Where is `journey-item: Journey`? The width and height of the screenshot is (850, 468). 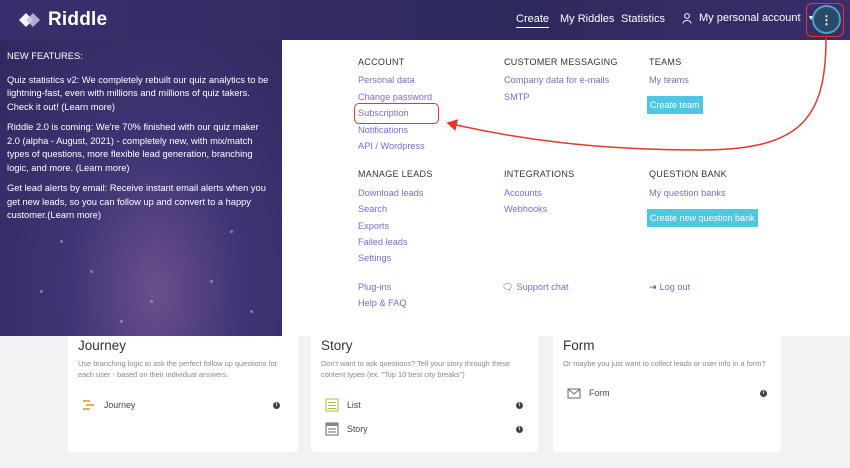
journey-item: Journey is located at coordinates (108, 405).